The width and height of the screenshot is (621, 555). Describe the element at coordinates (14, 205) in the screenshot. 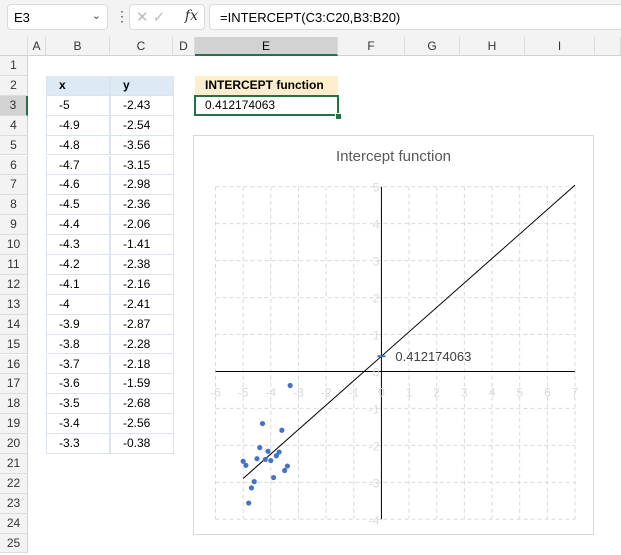

I see `row-header-8: 8` at that location.